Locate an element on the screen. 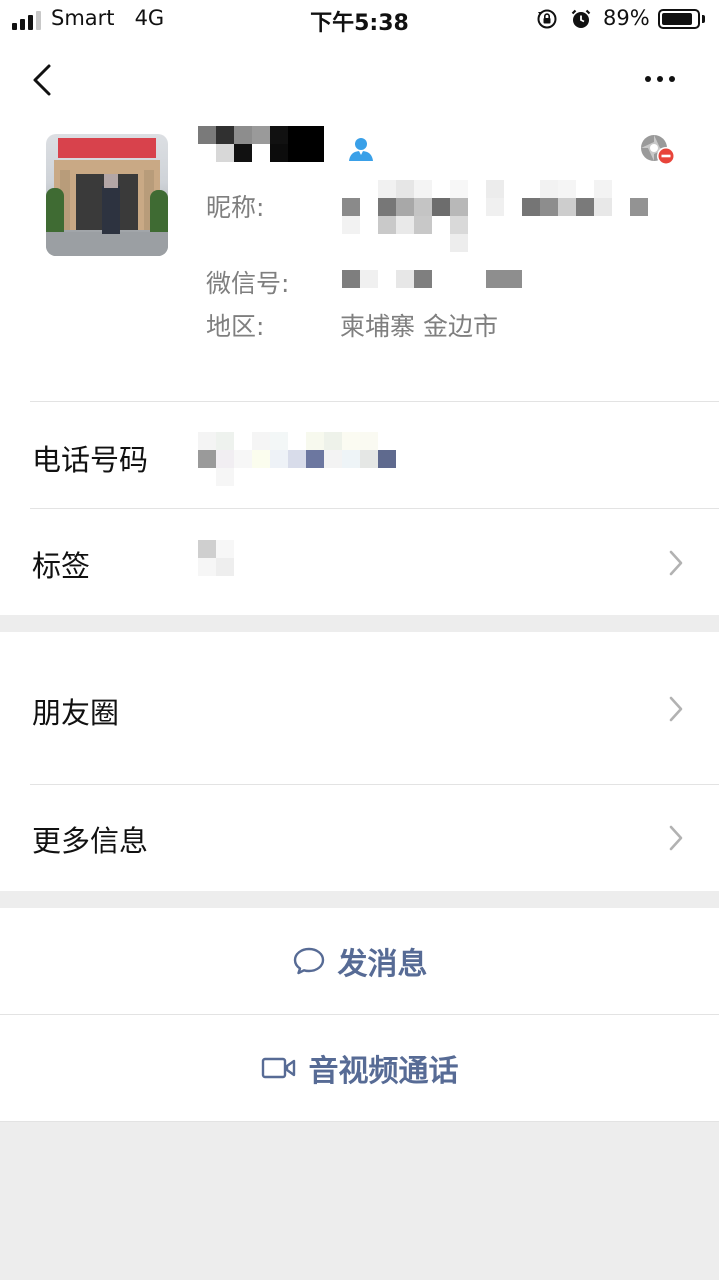 Image resolution: width=719 pixels, height=1280 pixels. display-name-obscured is located at coordinates (261, 144).